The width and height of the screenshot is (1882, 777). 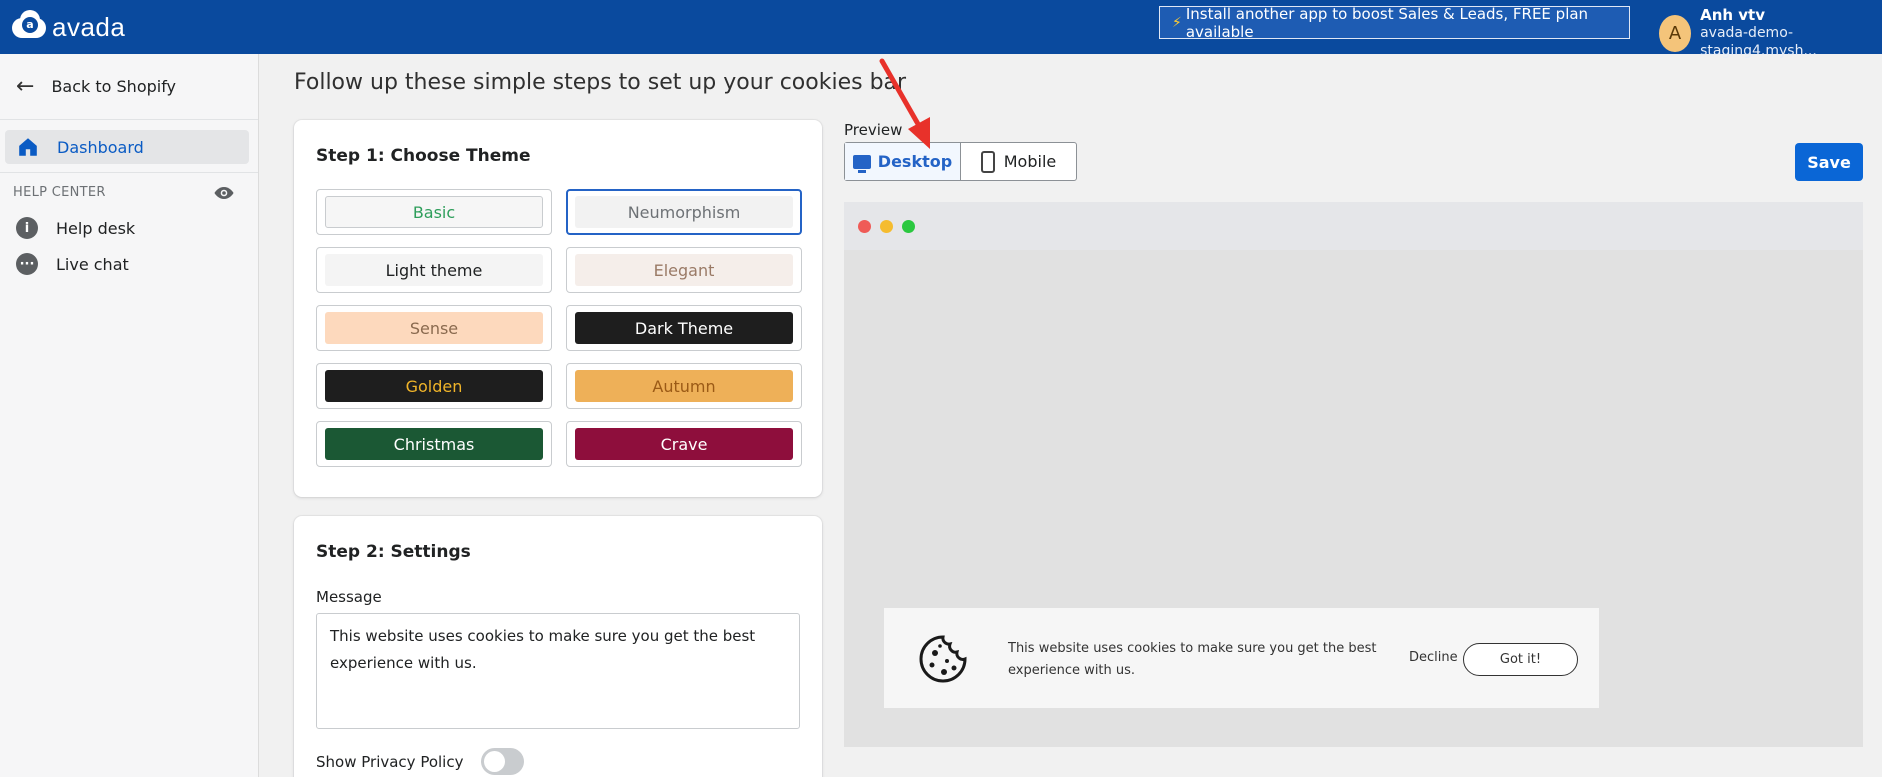 I want to click on back-to-shopify-link: ← Back to Shopify, so click(x=129, y=87).